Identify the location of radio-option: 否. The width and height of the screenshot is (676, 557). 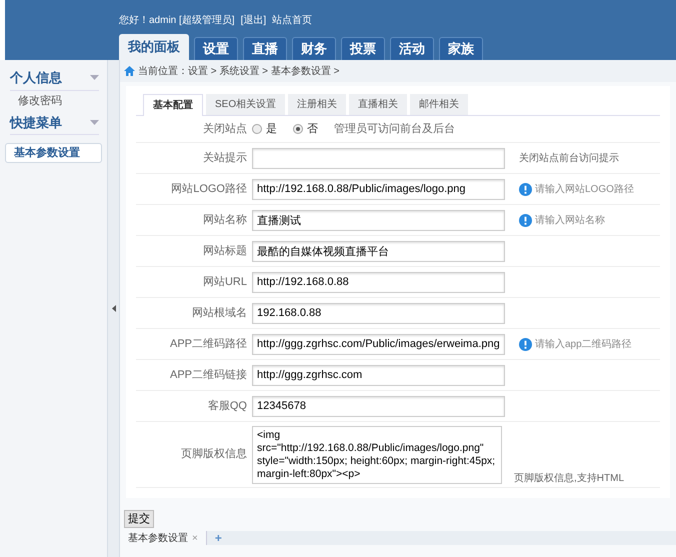
(305, 129).